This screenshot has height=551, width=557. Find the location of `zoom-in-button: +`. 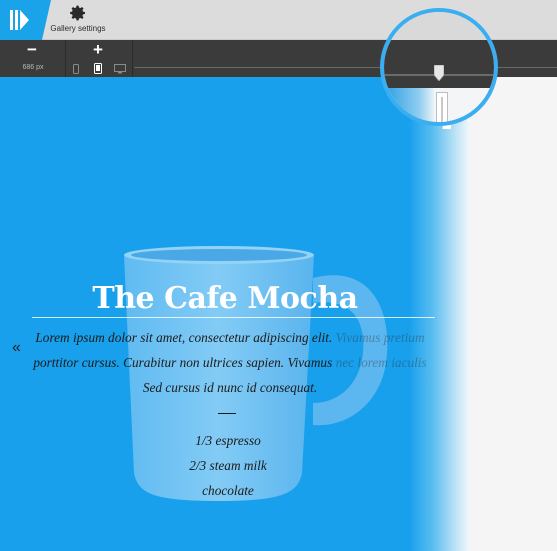

zoom-in-button: + is located at coordinates (98, 50).